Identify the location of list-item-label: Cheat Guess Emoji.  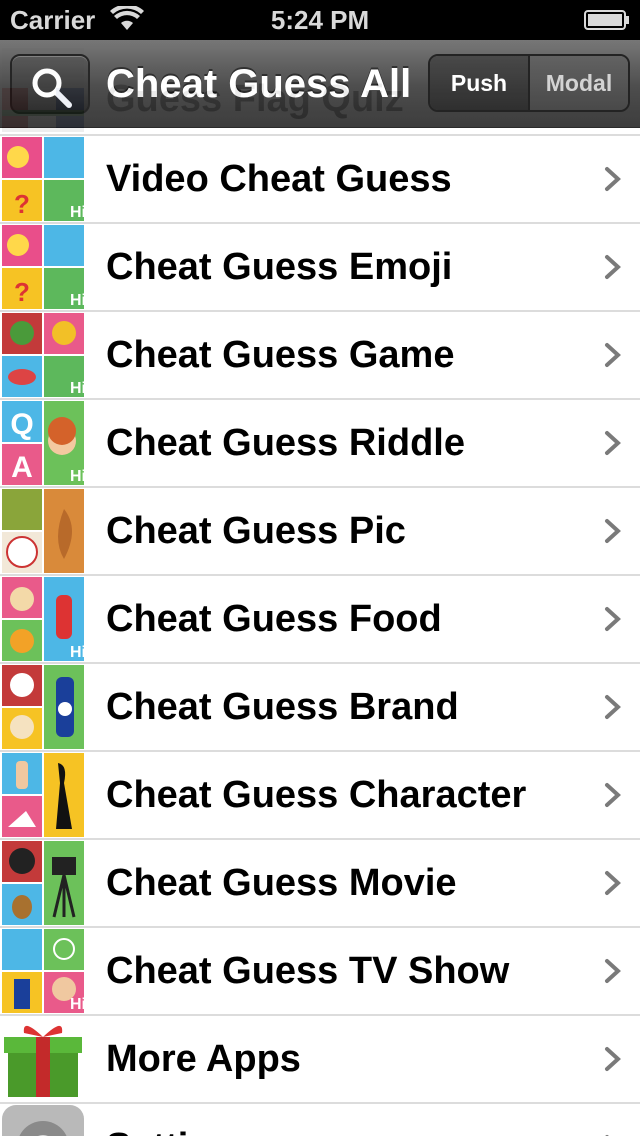
(279, 267).